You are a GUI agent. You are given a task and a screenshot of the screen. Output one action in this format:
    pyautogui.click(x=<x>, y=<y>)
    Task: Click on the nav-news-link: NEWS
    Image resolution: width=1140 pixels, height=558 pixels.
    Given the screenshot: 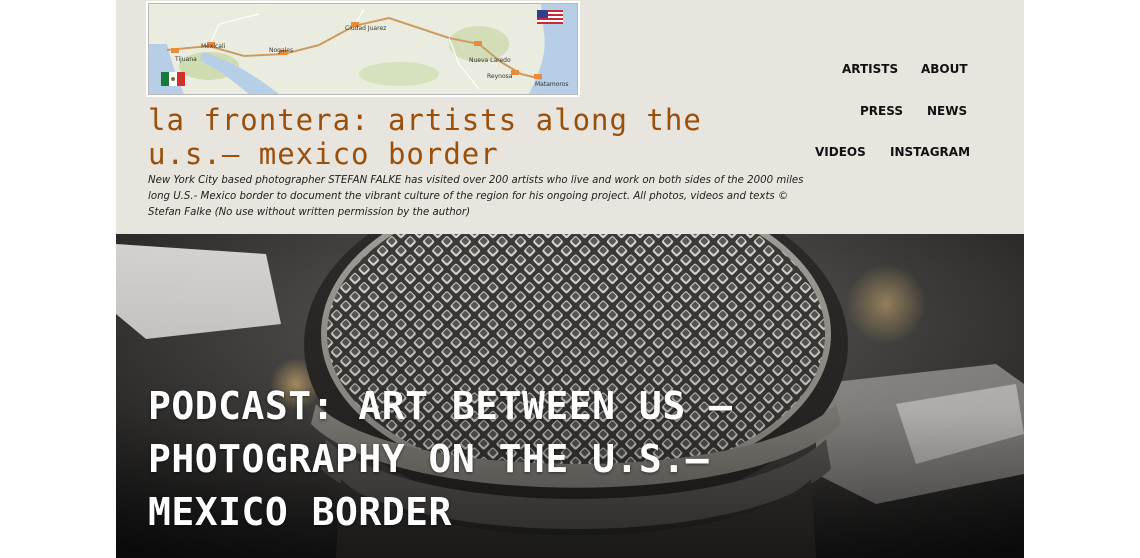 What is the action you would take?
    pyautogui.click(x=947, y=111)
    